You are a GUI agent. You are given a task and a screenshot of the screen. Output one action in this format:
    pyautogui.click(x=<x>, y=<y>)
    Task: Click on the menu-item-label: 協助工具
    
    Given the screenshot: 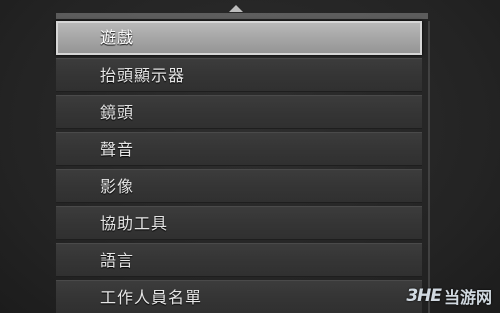 What is the action you would take?
    pyautogui.click(x=134, y=223)
    